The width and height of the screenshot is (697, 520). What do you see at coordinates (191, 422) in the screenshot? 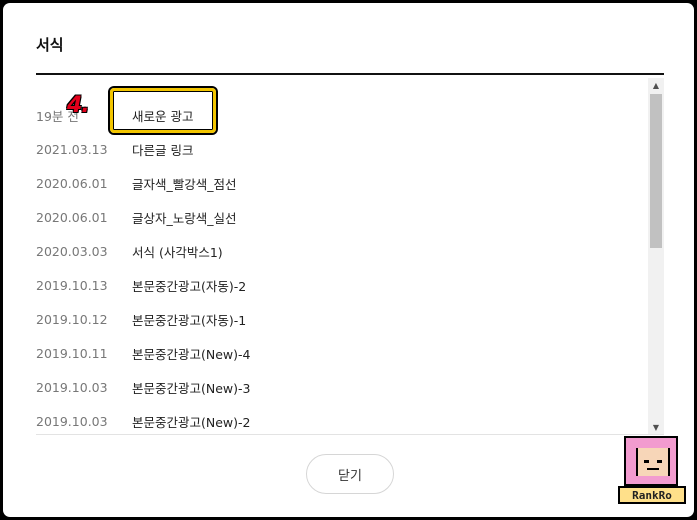
I see `item-name: 본문중간광고(New)-2` at bounding box center [191, 422].